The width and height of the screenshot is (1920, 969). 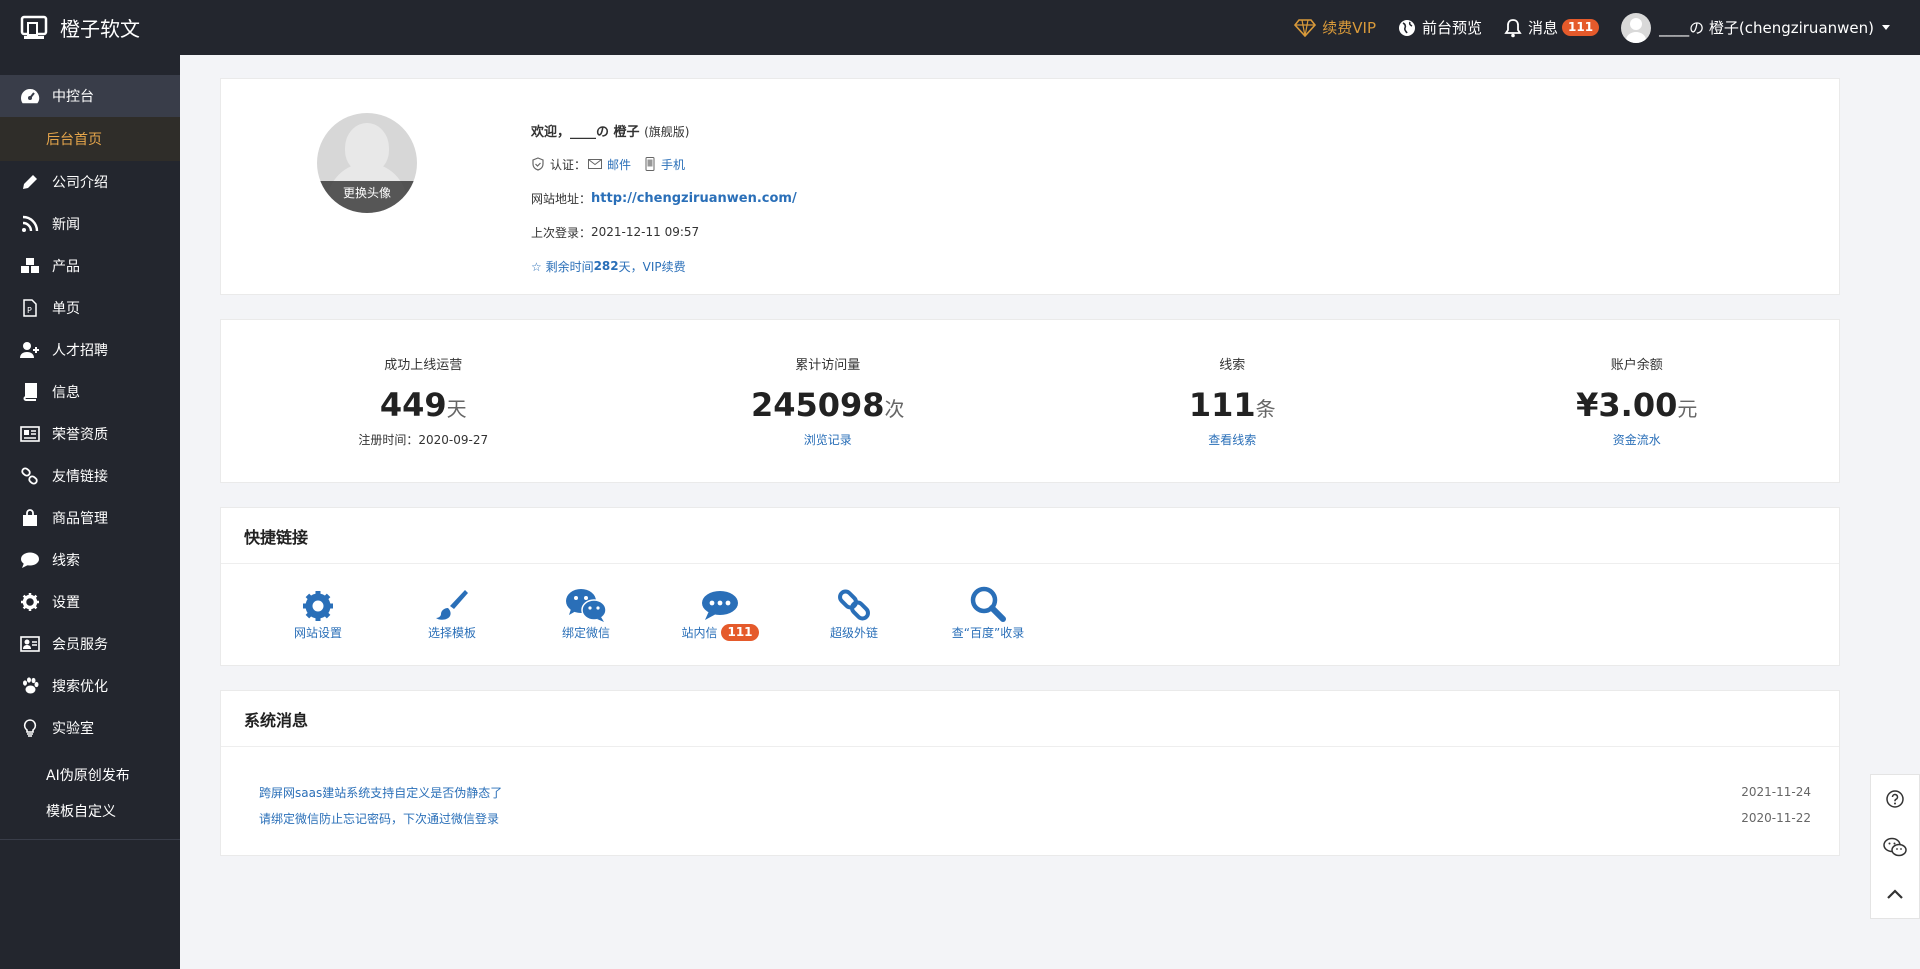 What do you see at coordinates (585, 132) in the screenshot?
I see `welcome-name: 欢迎，____の 橙子` at bounding box center [585, 132].